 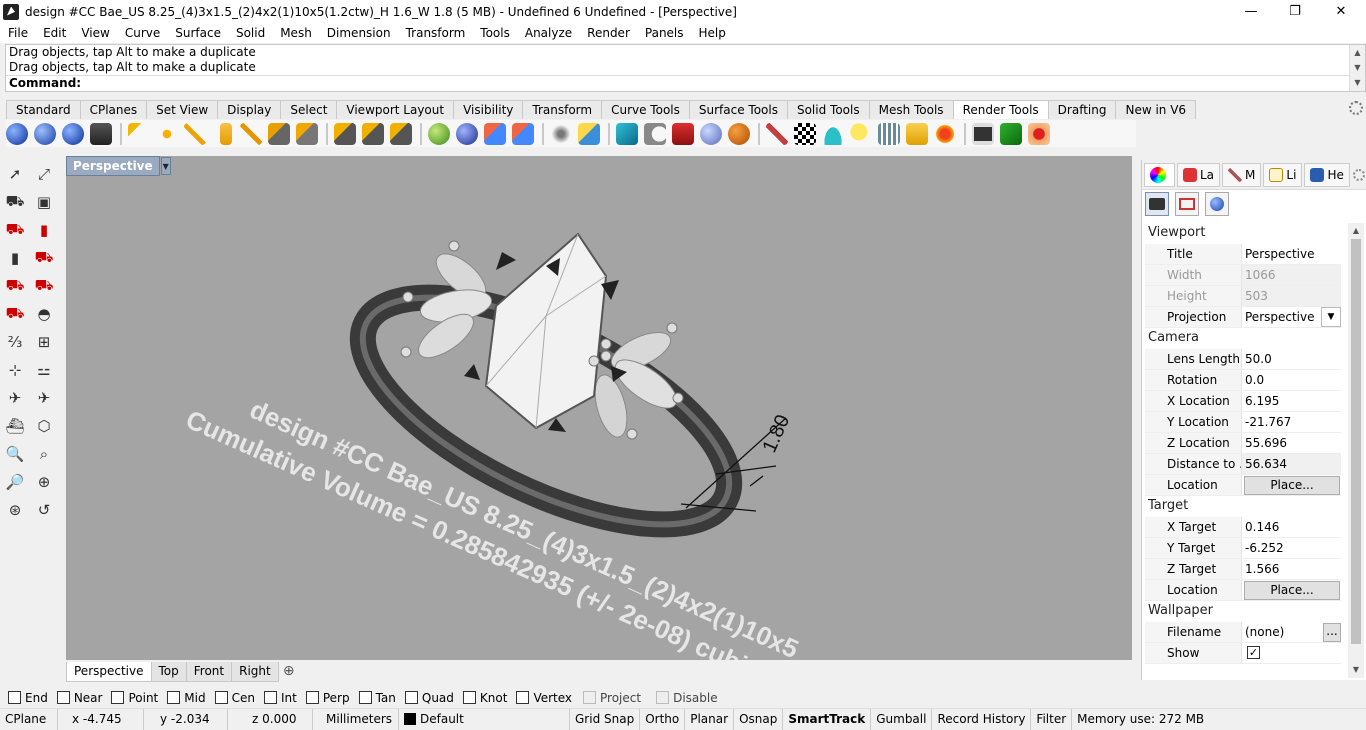 What do you see at coordinates (1217, 204) in the screenshot?
I see `render-settings-button` at bounding box center [1217, 204].